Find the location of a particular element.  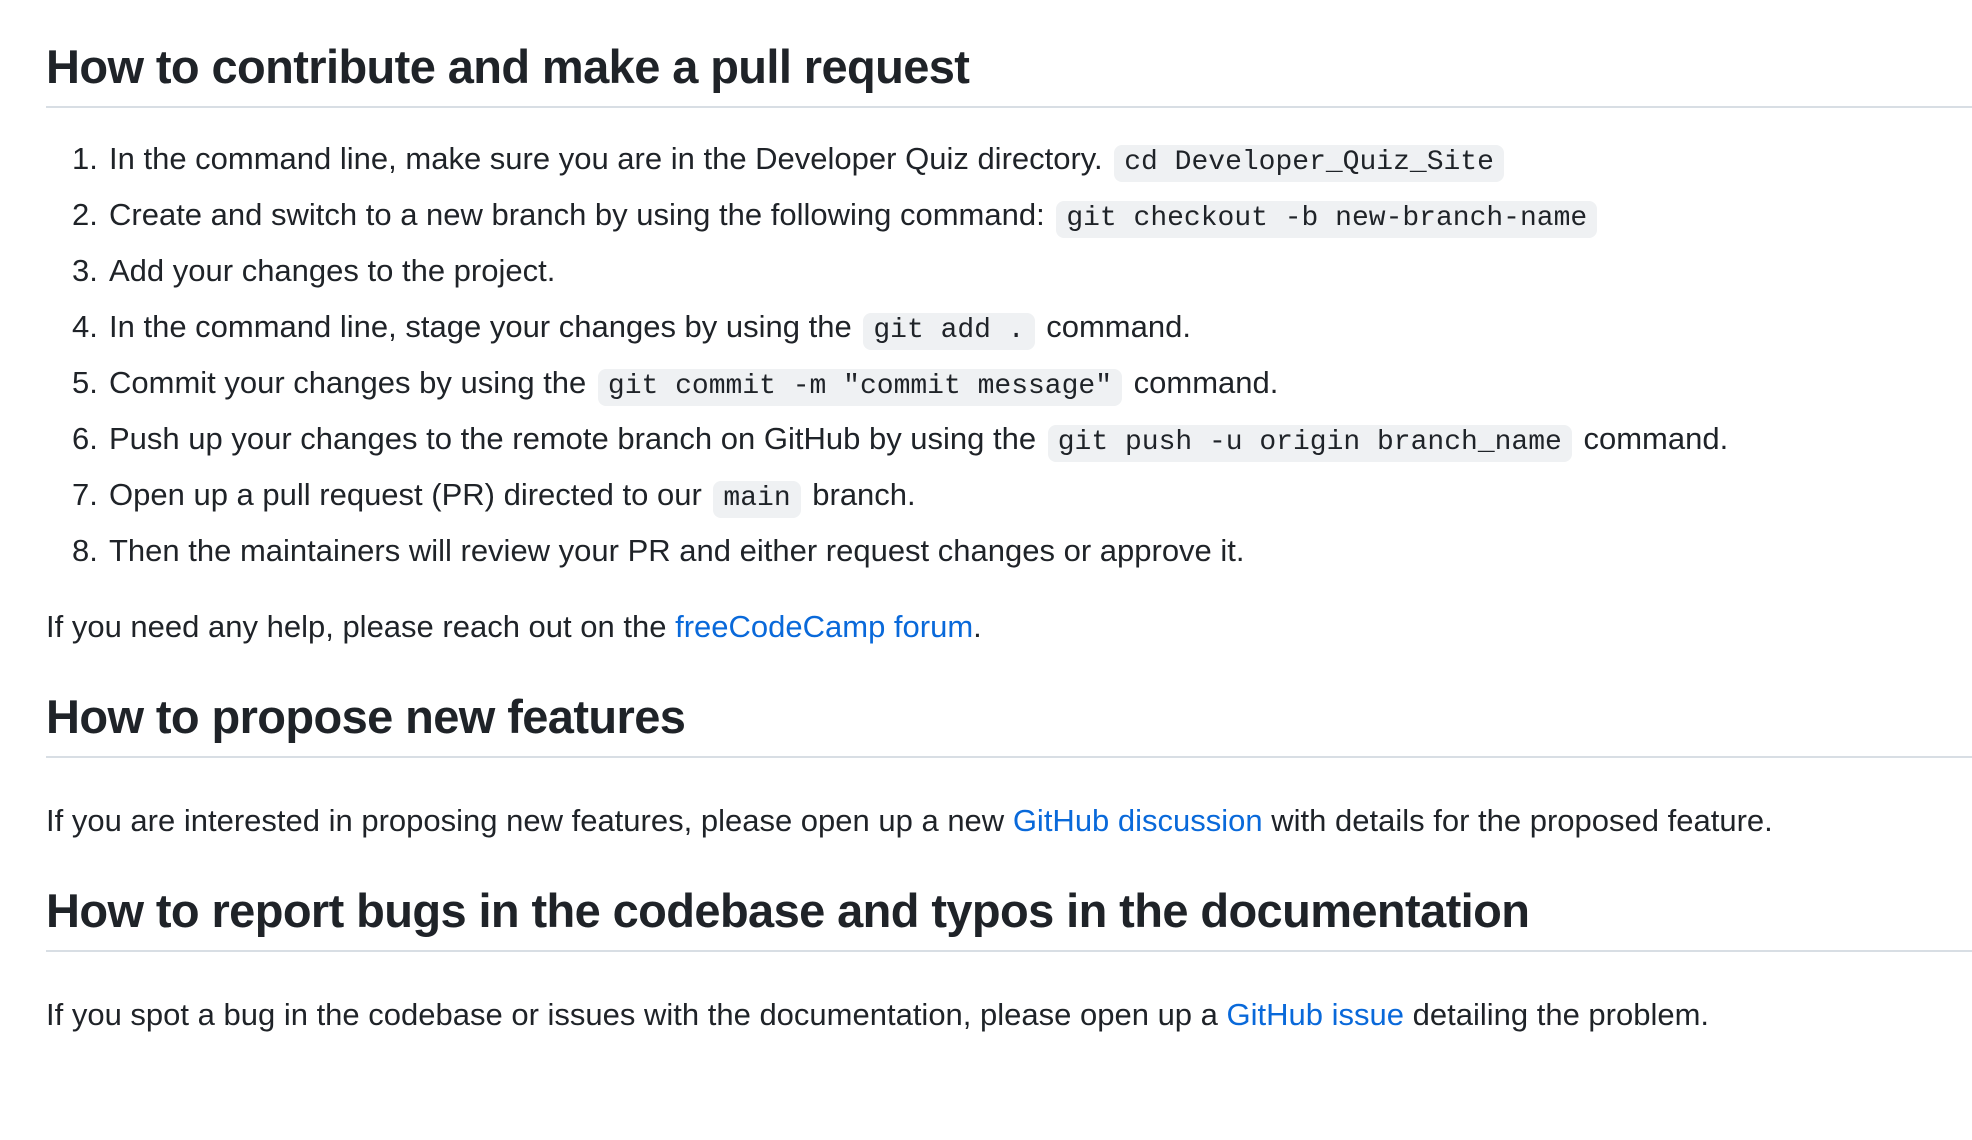

heading-propose-features: How to propose new features is located at coordinates (1009, 722).